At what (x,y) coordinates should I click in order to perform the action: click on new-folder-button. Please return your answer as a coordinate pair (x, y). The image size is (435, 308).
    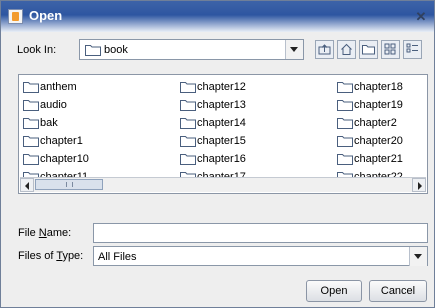
    Looking at the image, I should click on (368, 49).